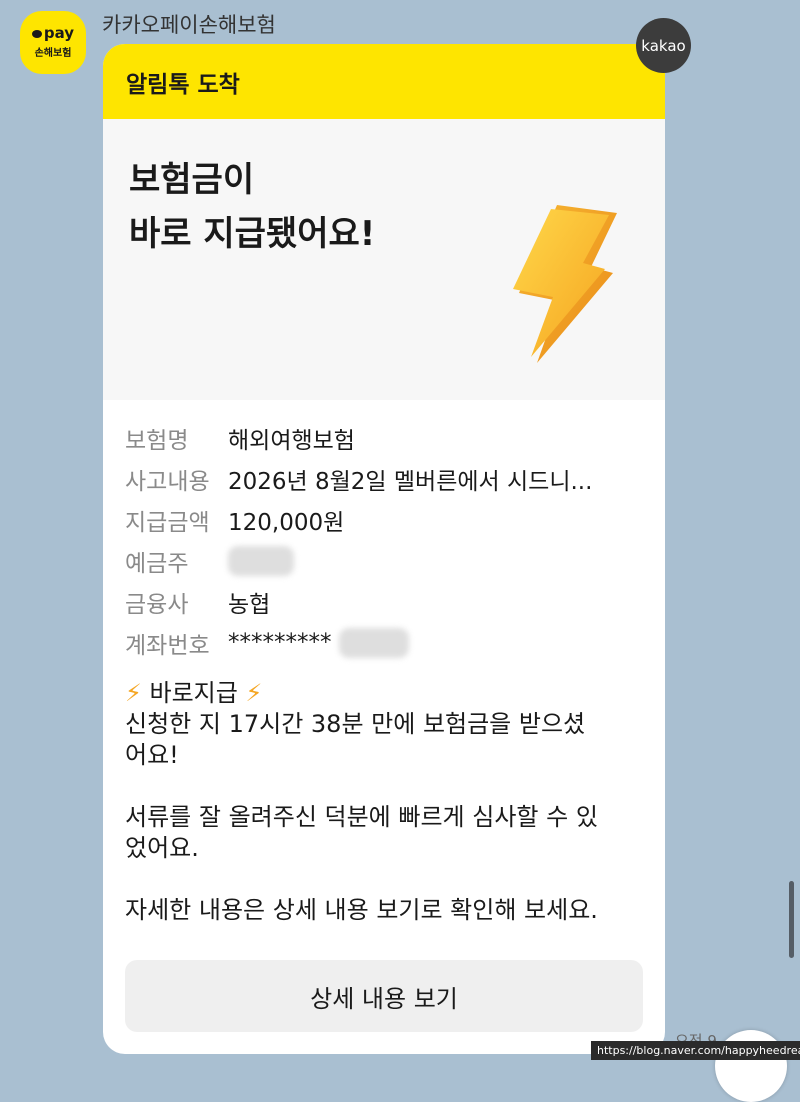 The image size is (800, 1102). What do you see at coordinates (361, 817) in the screenshot?
I see `message-line: 서류를 잘 올려주신 덕분에 빠르게 심사할 수 있` at bounding box center [361, 817].